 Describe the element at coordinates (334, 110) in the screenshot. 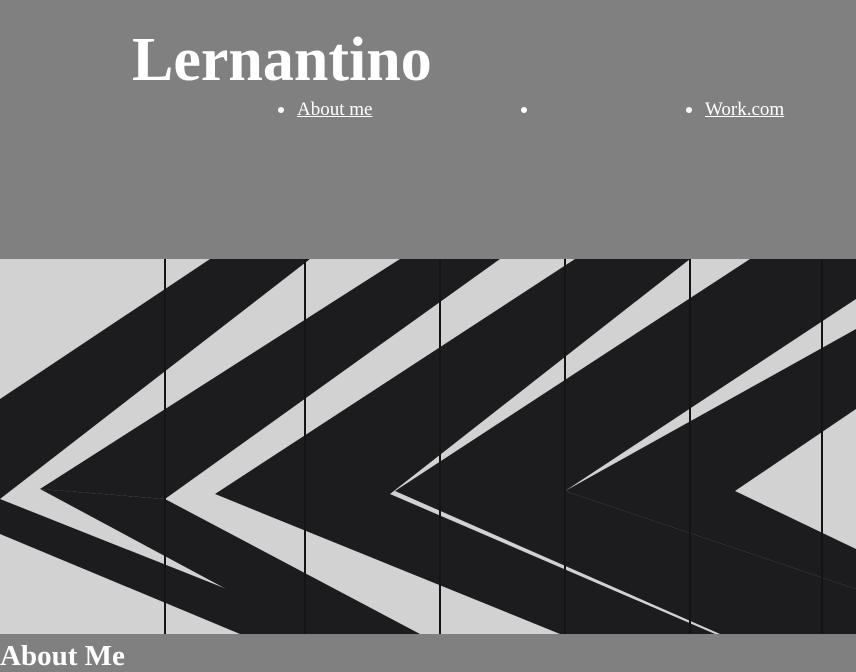

I see `nav-link-about-me: About me` at that location.